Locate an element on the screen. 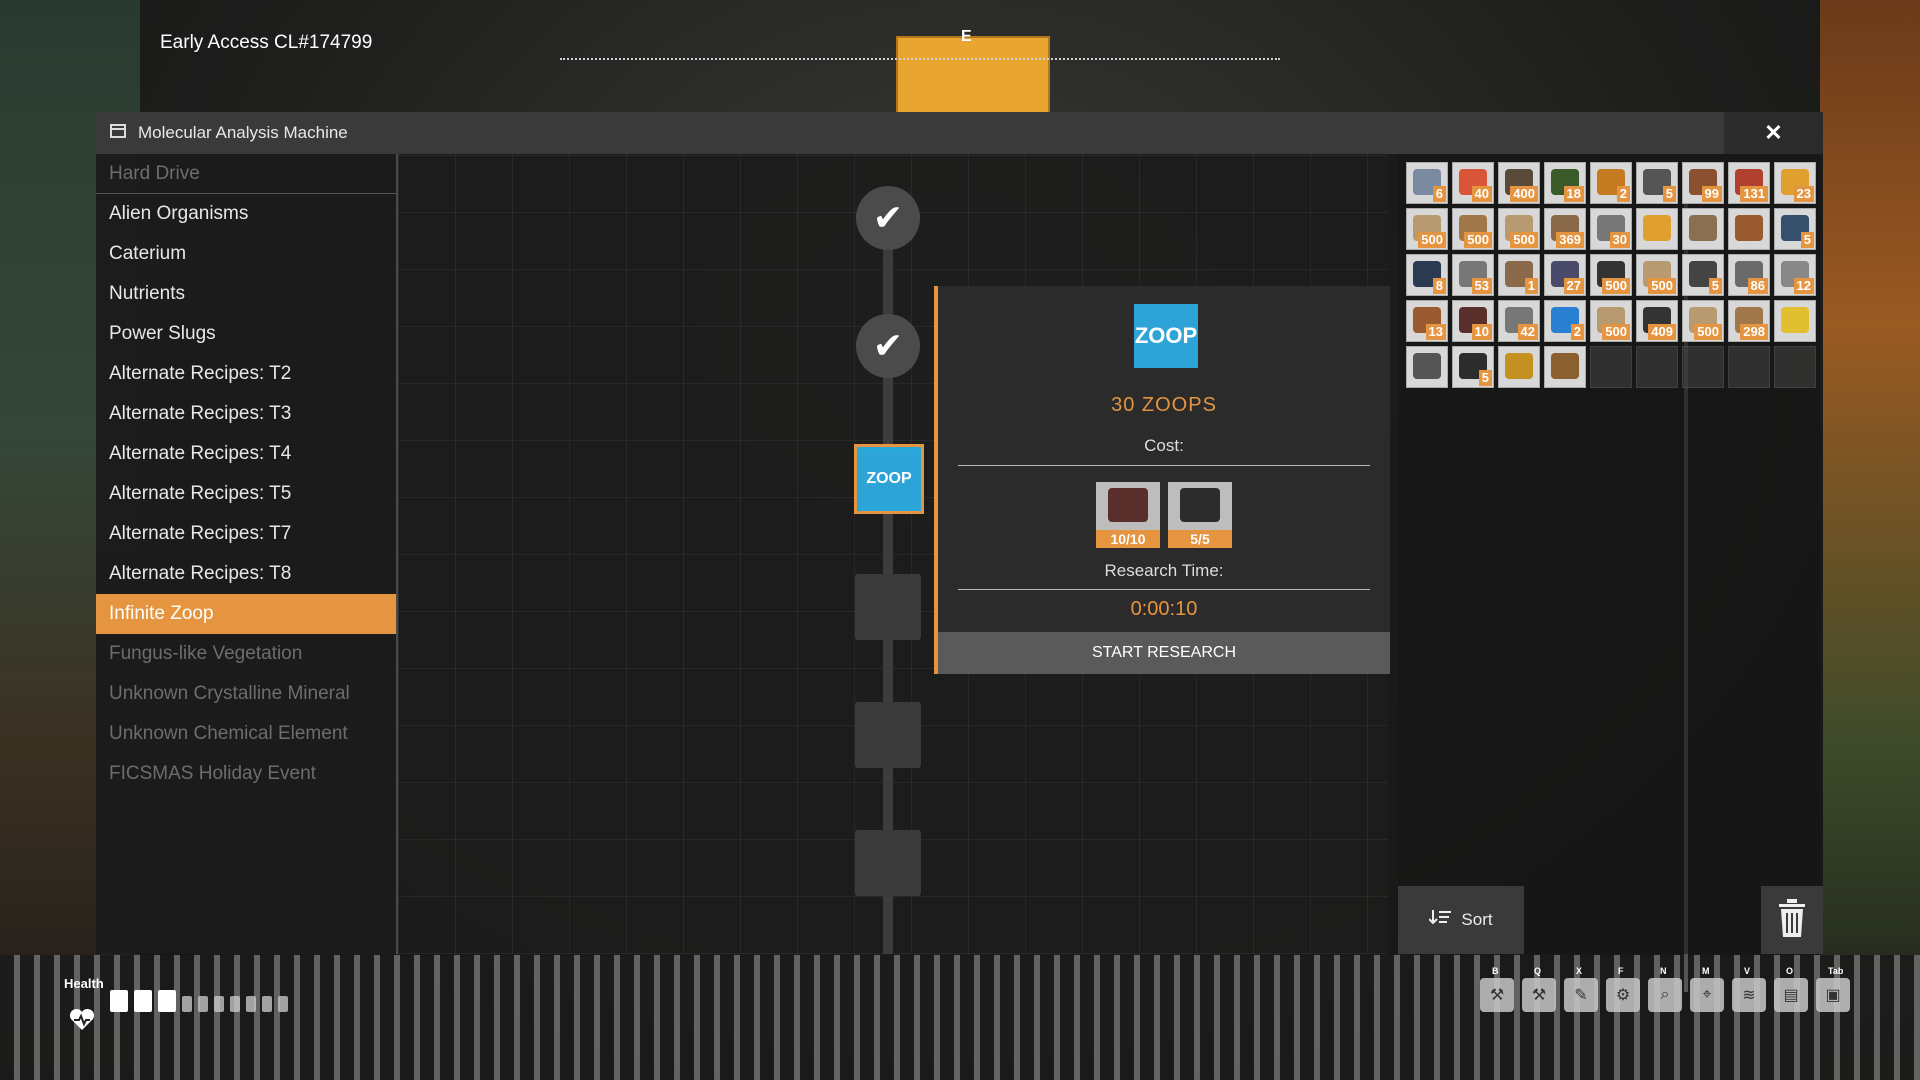 Image resolution: width=1920 pixels, height=1080 pixels. window-title: Molecular Analysis Machine is located at coordinates (243, 132).